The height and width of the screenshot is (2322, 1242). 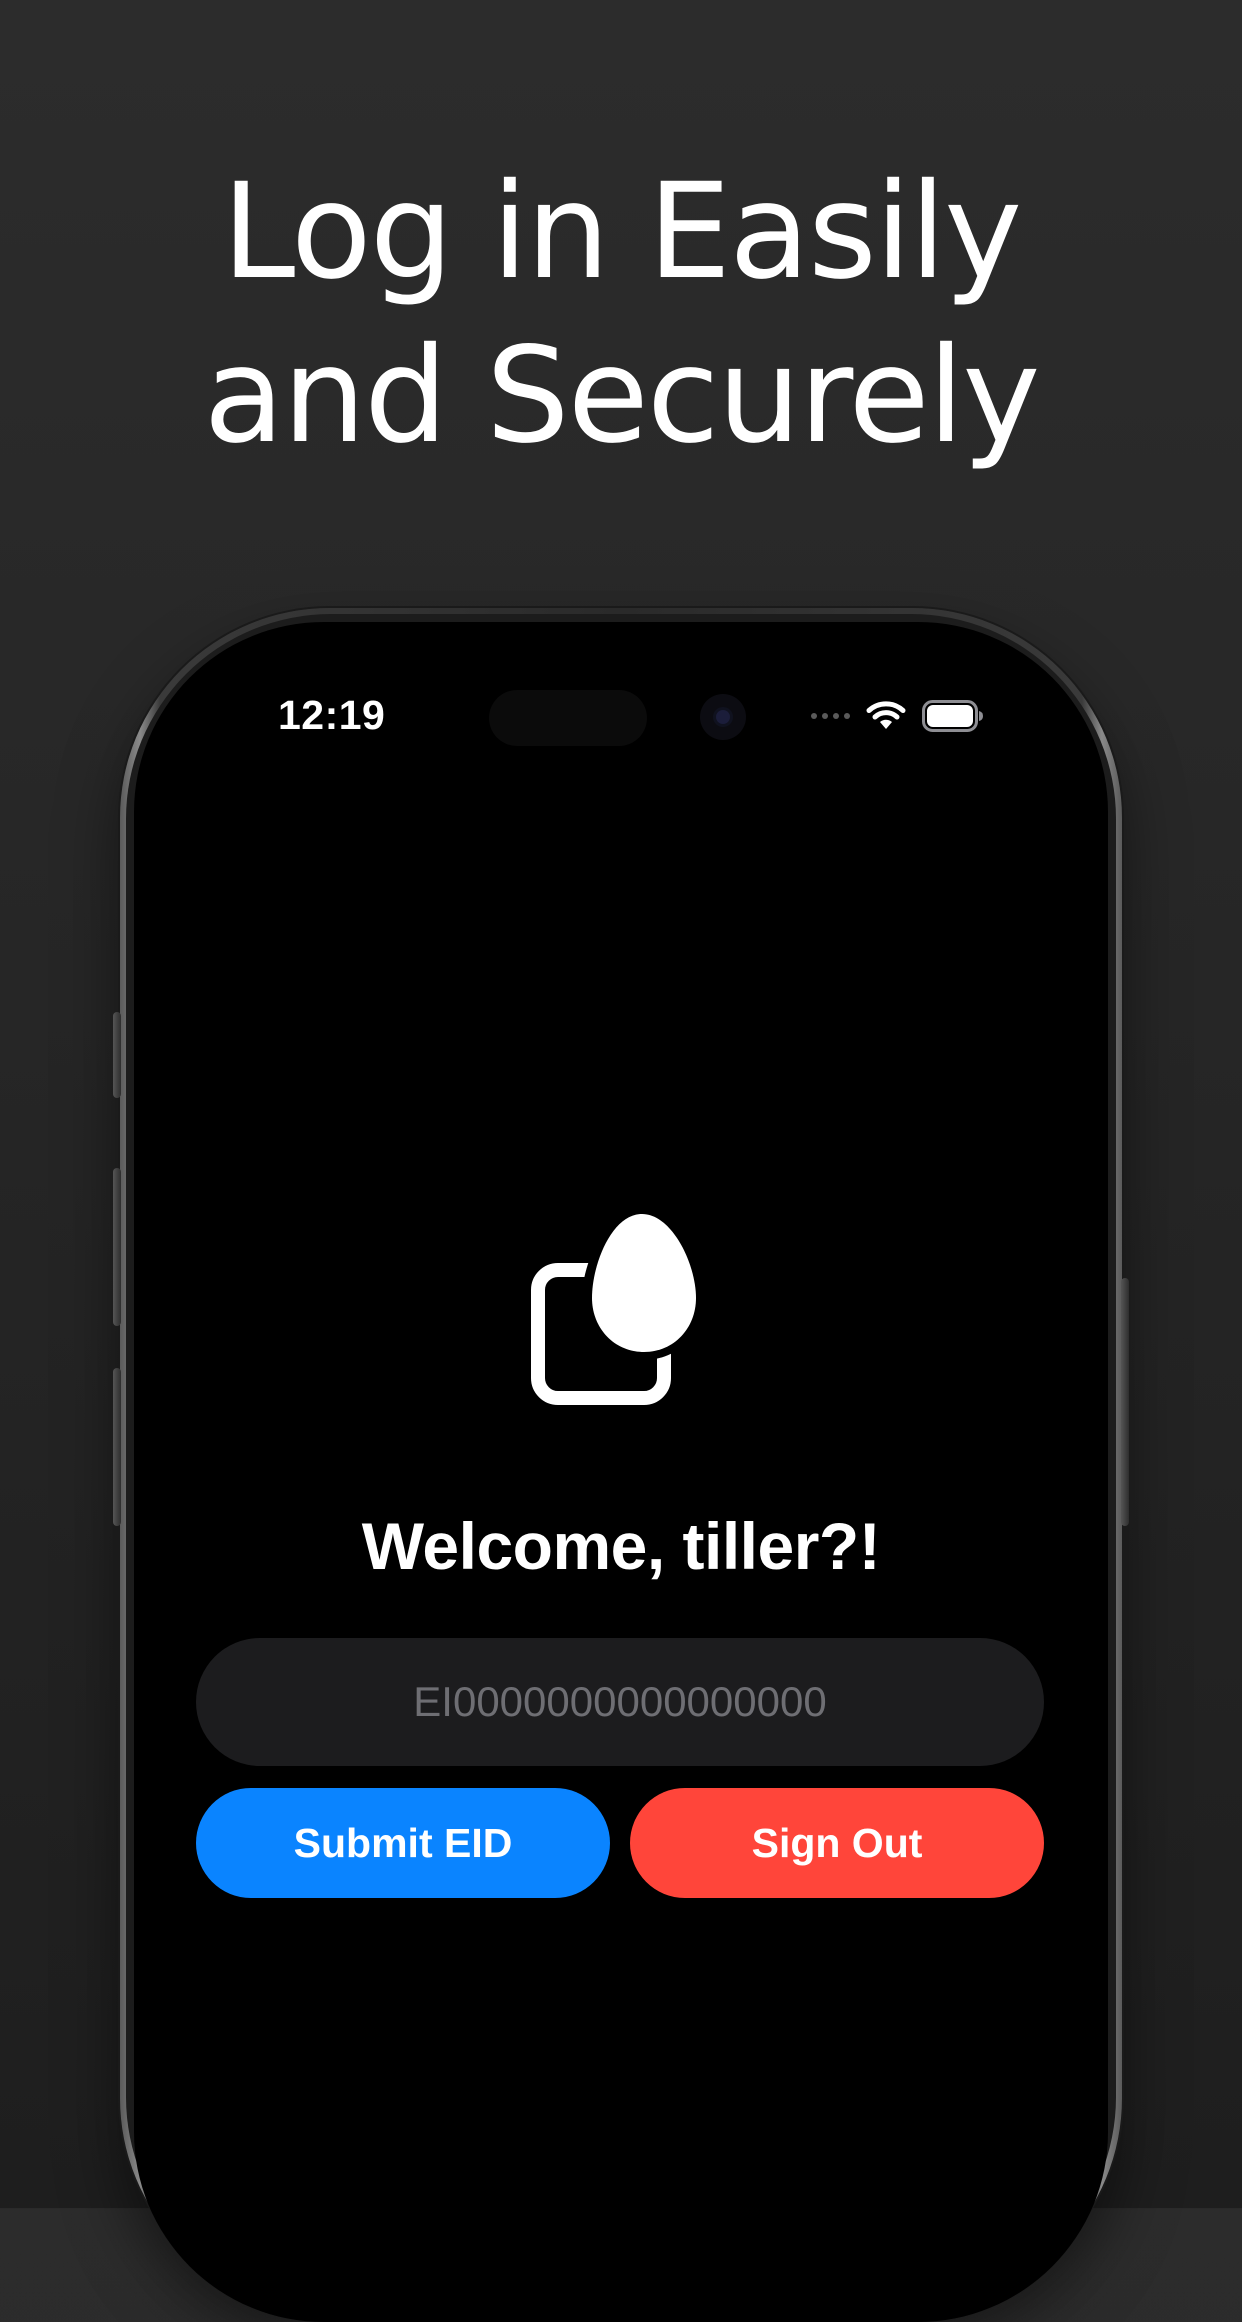 What do you see at coordinates (1125, 1402) in the screenshot?
I see `power-button` at bounding box center [1125, 1402].